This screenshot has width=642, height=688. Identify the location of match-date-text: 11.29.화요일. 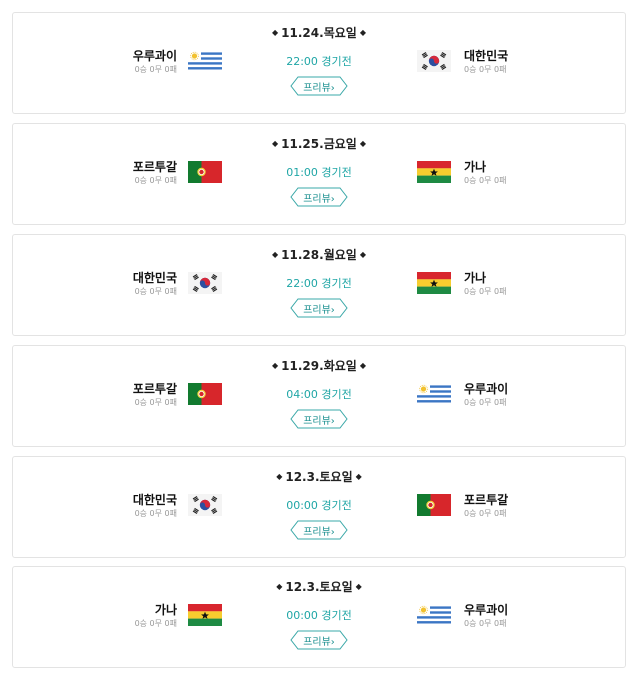
(319, 366).